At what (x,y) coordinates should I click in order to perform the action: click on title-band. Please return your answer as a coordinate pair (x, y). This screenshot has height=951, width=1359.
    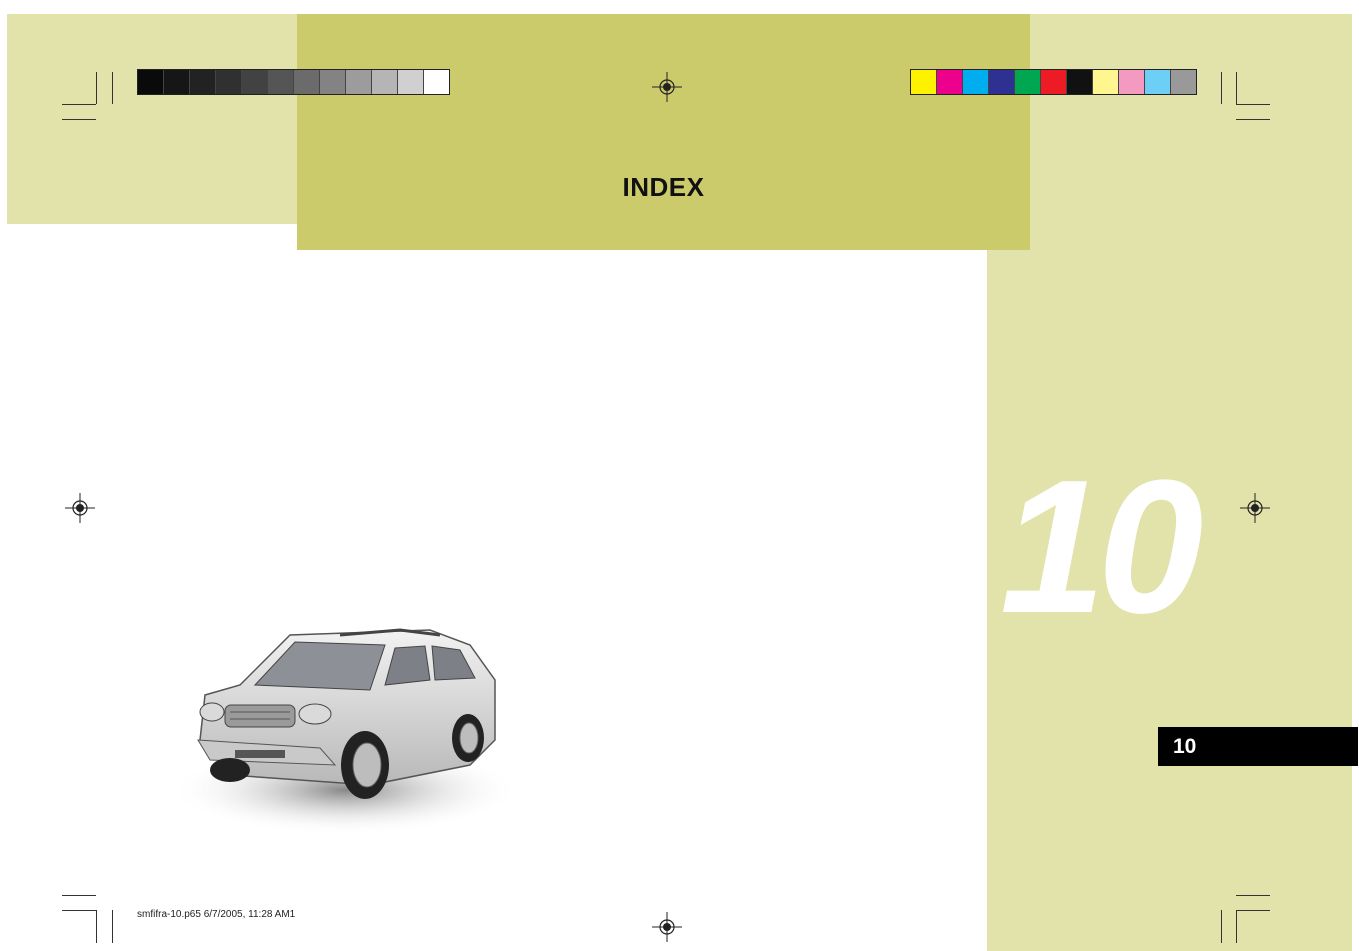
    Looking at the image, I should click on (663, 132).